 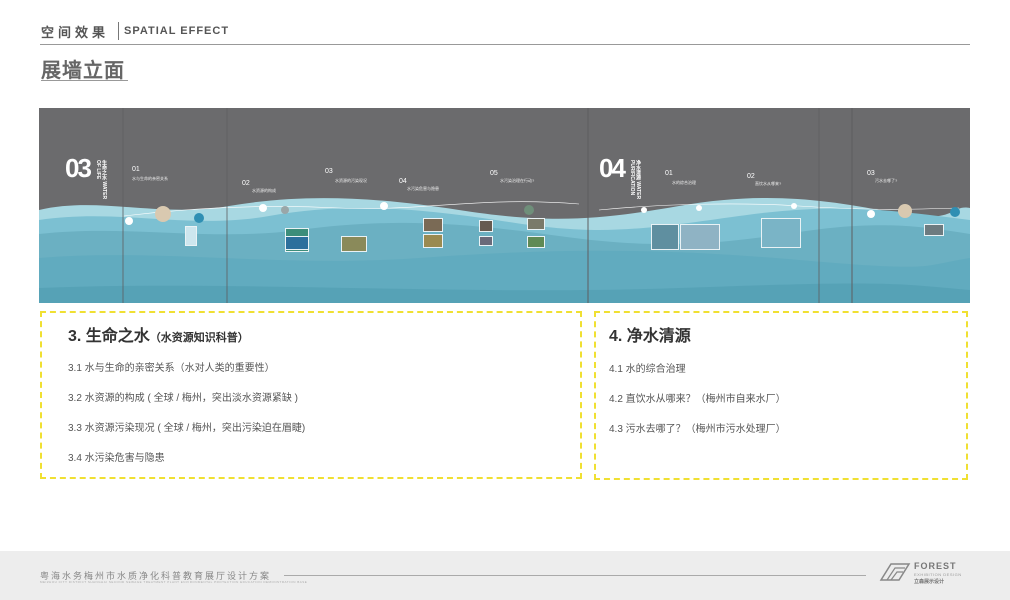 What do you see at coordinates (505, 44) in the screenshot?
I see `header-divider` at bounding box center [505, 44].